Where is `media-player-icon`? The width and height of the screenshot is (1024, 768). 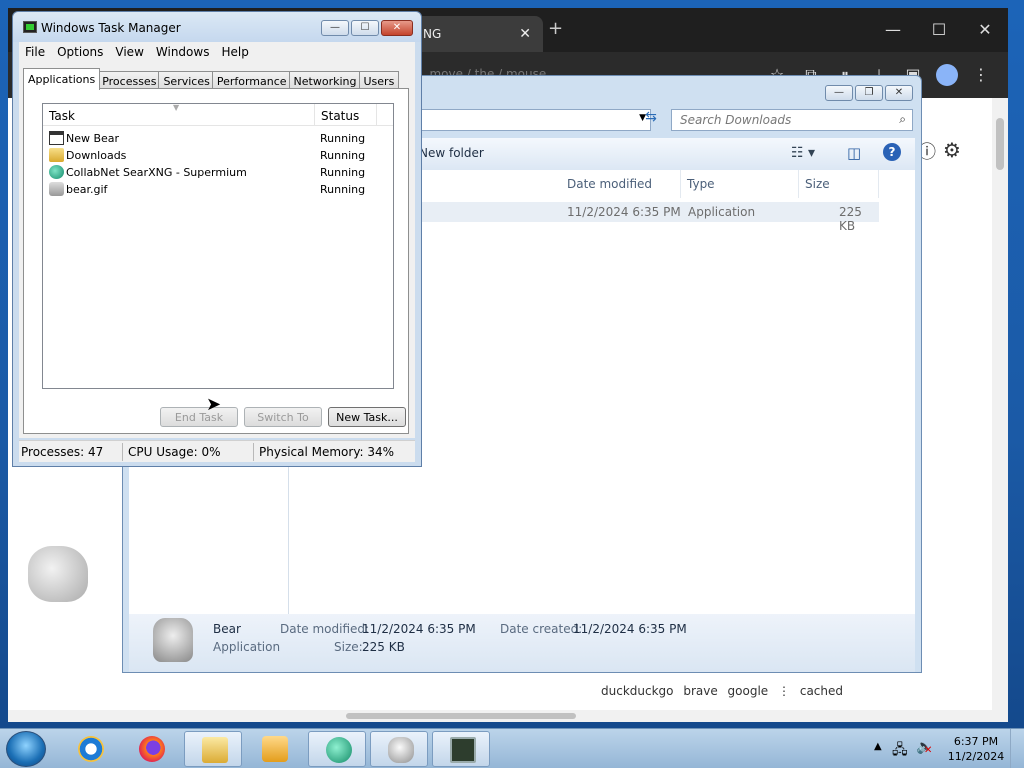 media-player-icon is located at coordinates (275, 749).